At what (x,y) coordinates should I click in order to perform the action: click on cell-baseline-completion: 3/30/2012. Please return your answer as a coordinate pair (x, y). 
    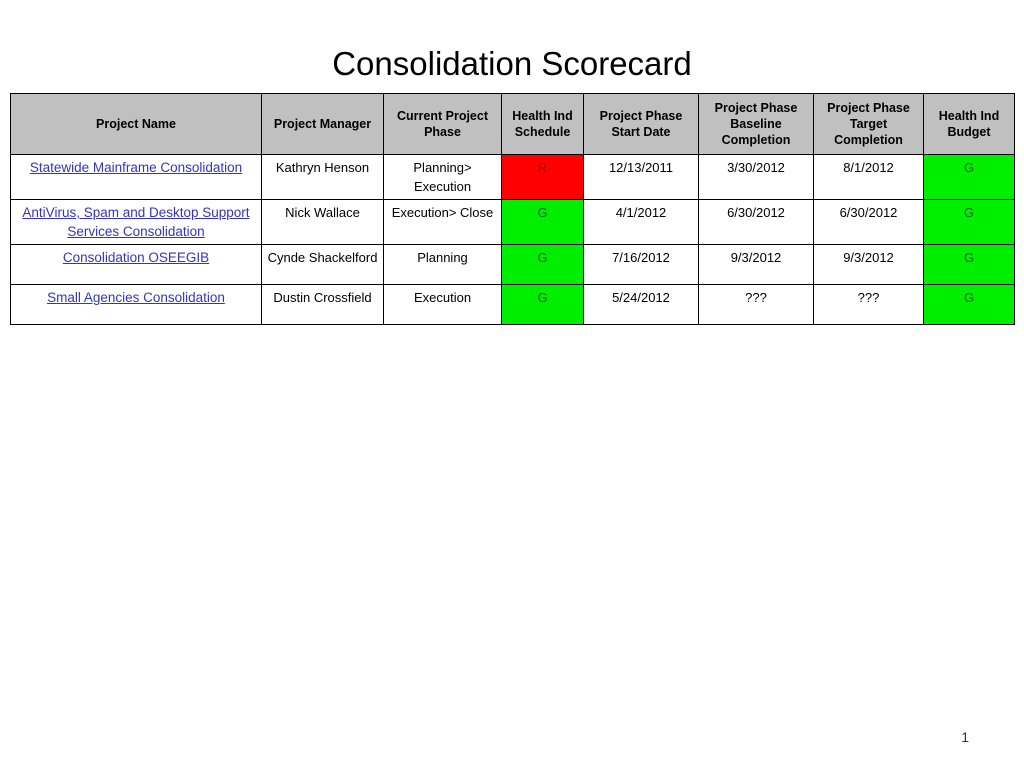
    Looking at the image, I should click on (756, 177).